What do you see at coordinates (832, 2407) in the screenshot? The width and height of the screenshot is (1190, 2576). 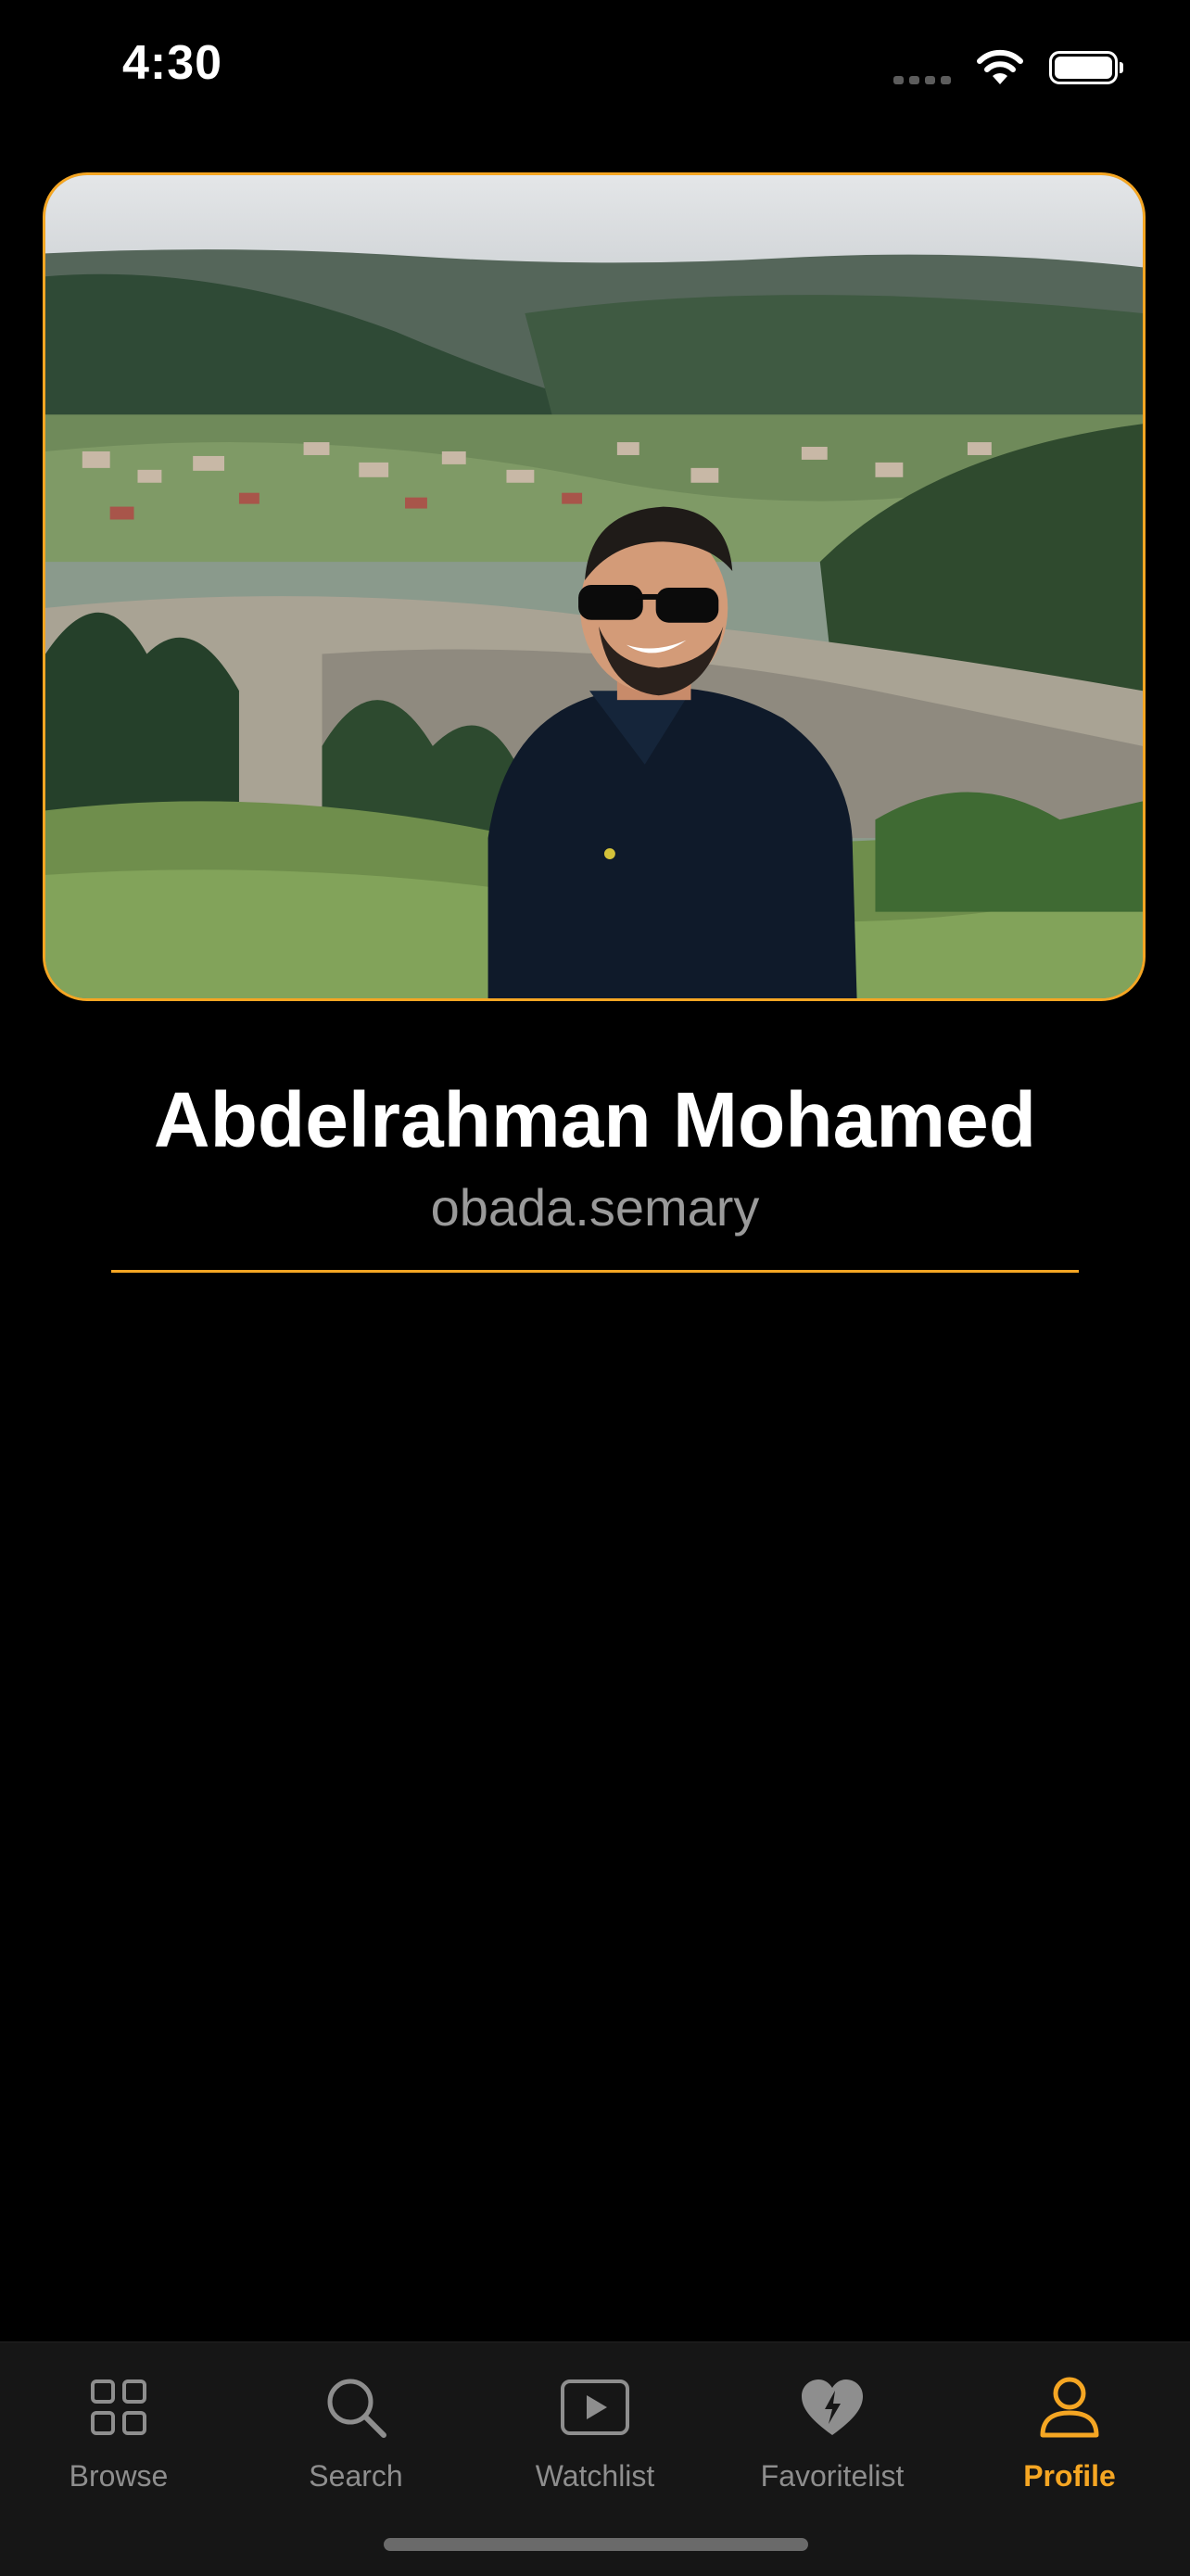 I see `heart-bolt-icon` at bounding box center [832, 2407].